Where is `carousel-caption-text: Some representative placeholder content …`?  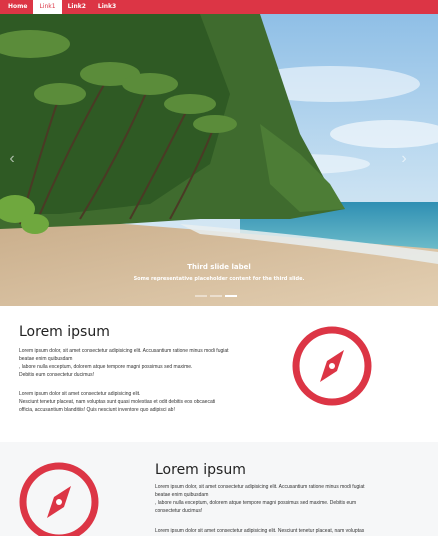 carousel-caption-text: Some representative placeholder content … is located at coordinates (219, 279).